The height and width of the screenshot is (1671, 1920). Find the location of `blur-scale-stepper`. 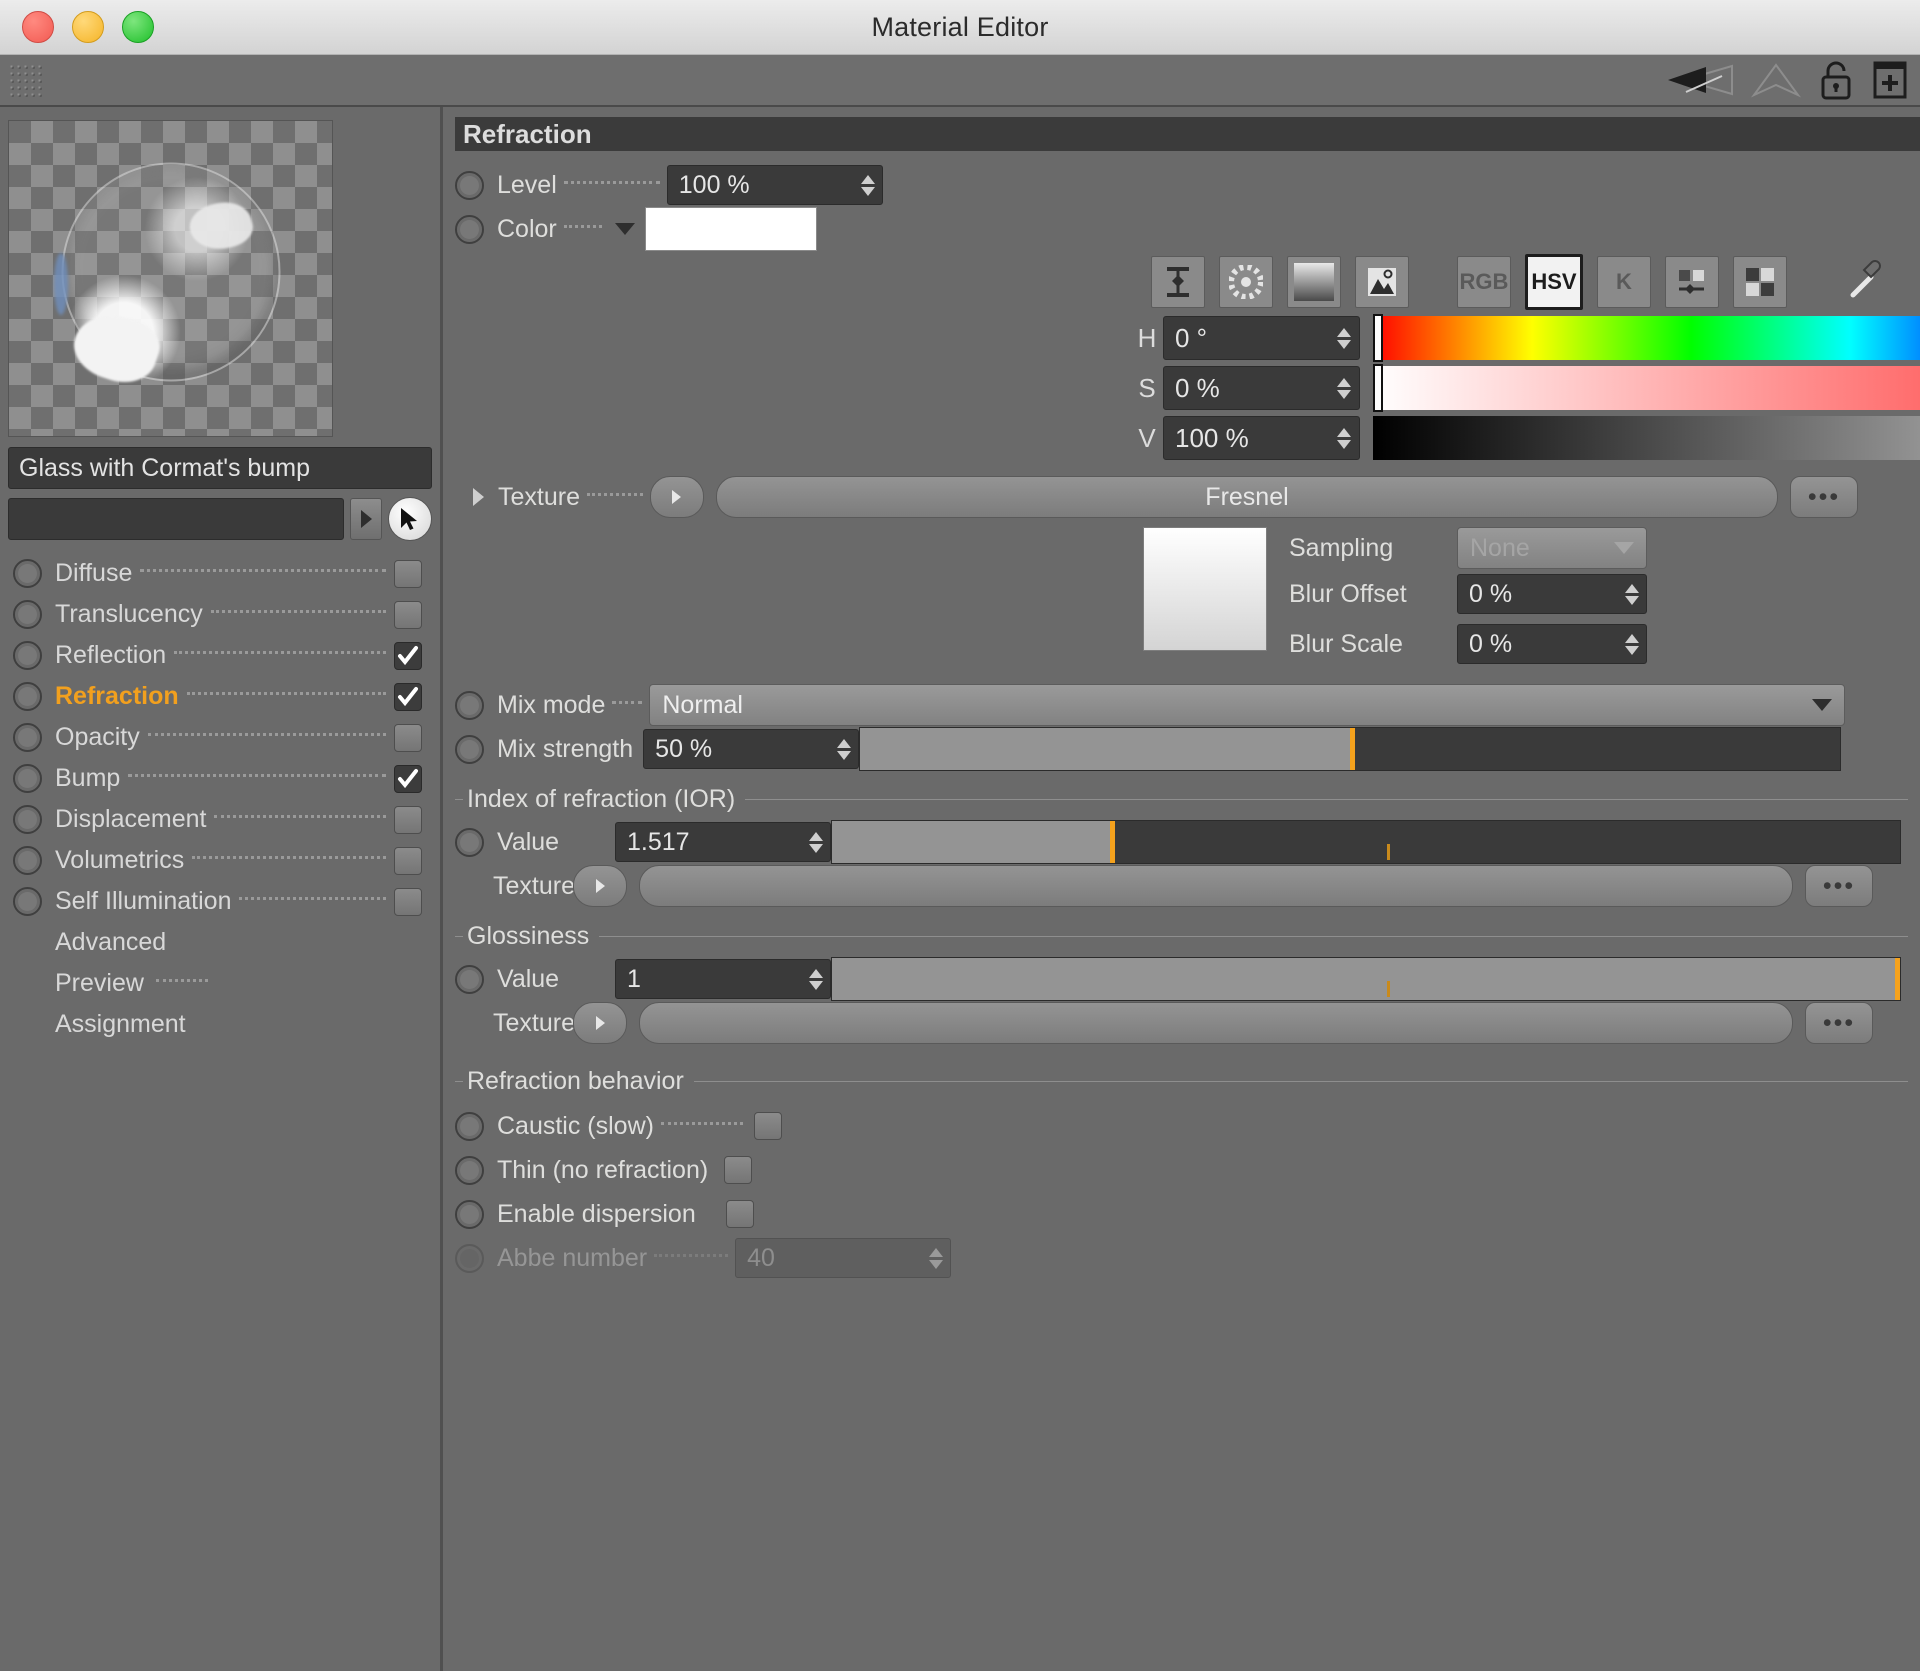

blur-scale-stepper is located at coordinates (1632, 644).